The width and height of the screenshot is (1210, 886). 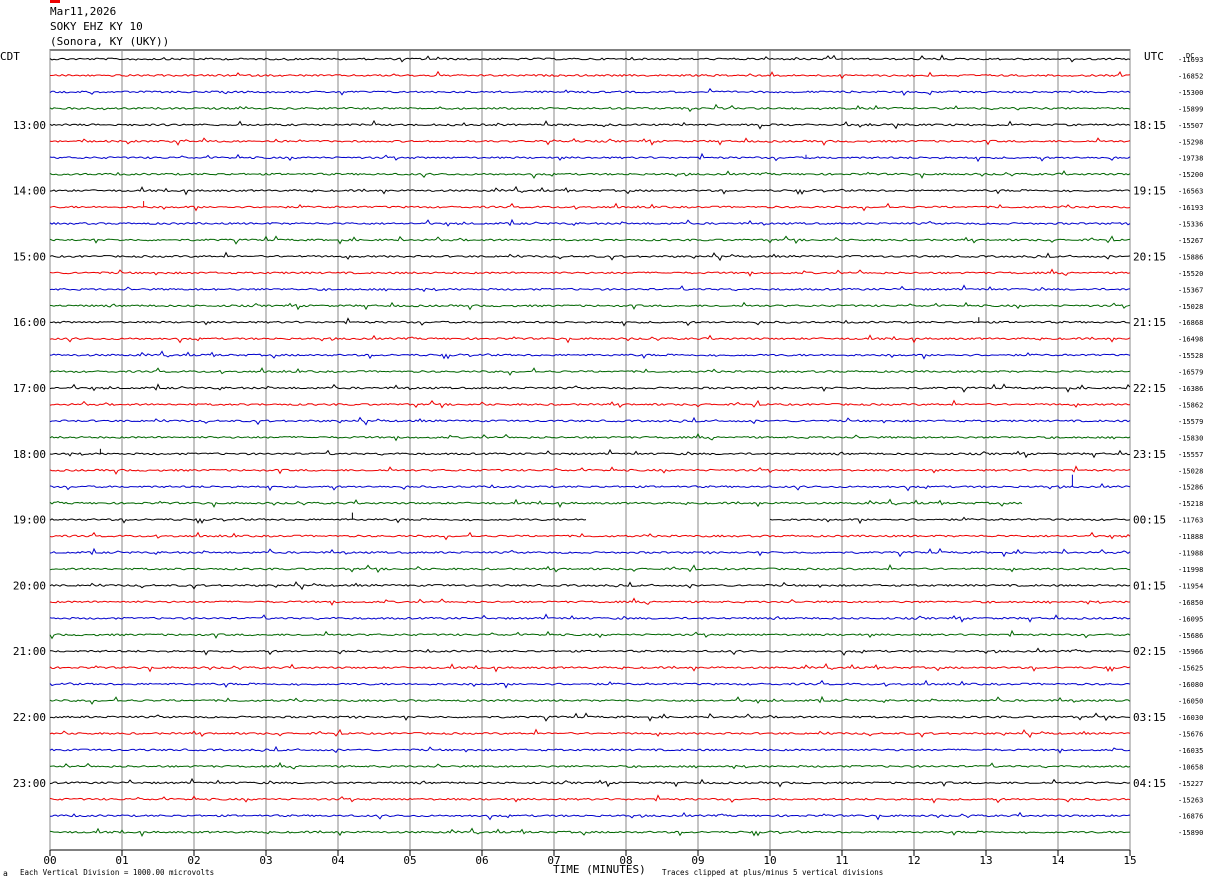 What do you see at coordinates (599, 869) in the screenshot?
I see `x-axis-title: TIME (MINUTES)` at bounding box center [599, 869].